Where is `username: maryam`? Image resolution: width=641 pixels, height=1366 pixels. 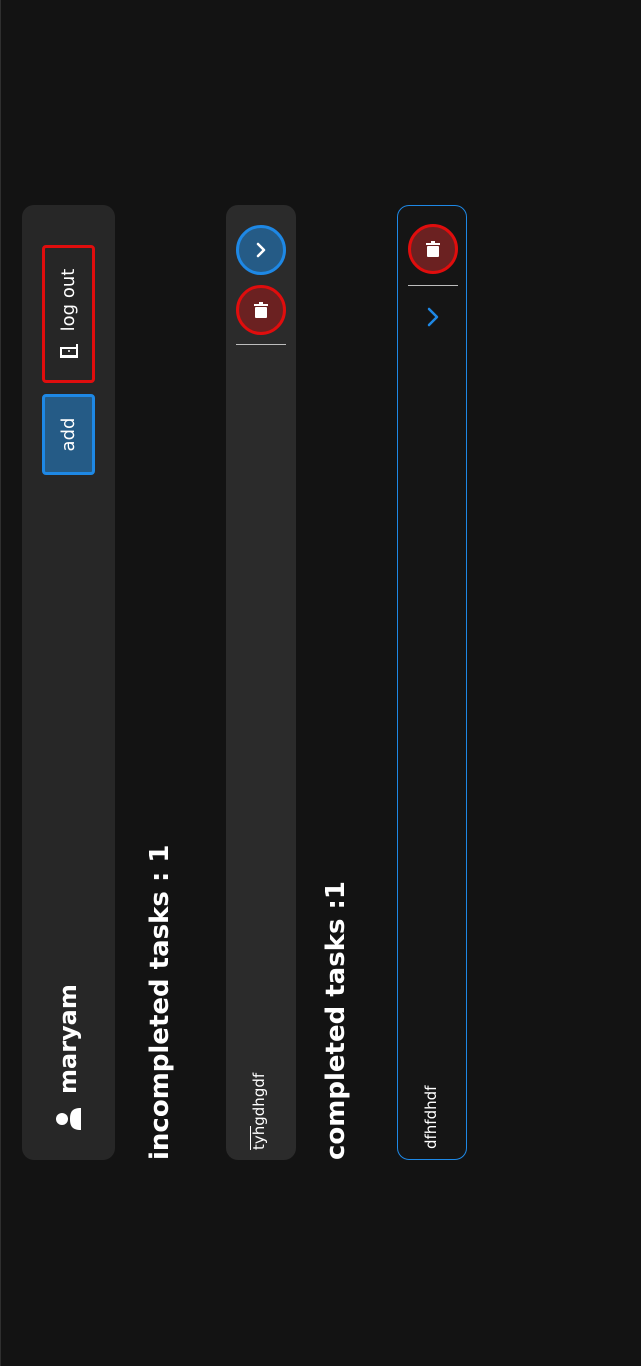 username: maryam is located at coordinates (68, 1039).